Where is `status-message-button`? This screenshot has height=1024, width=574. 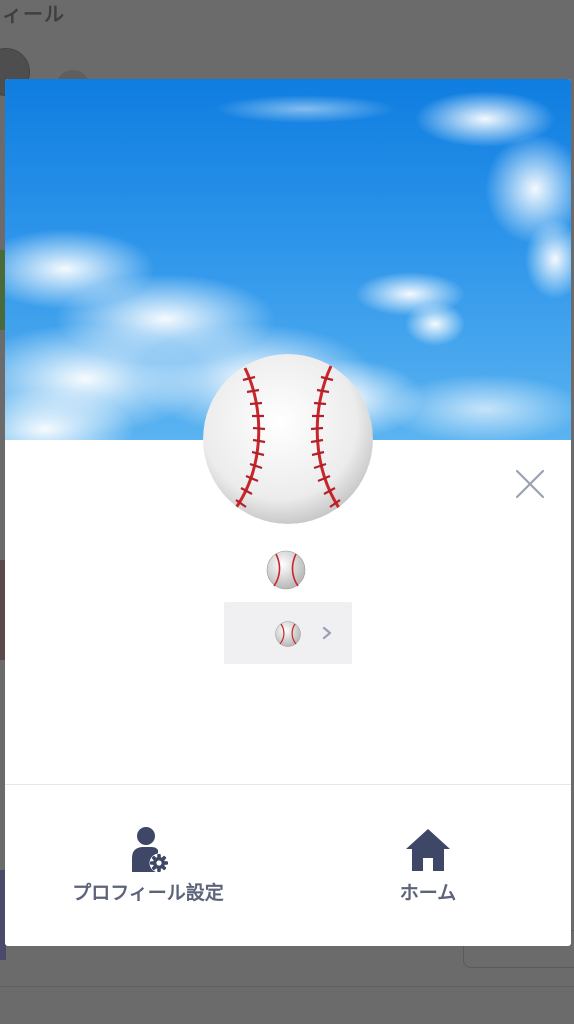
status-message-button is located at coordinates (288, 633).